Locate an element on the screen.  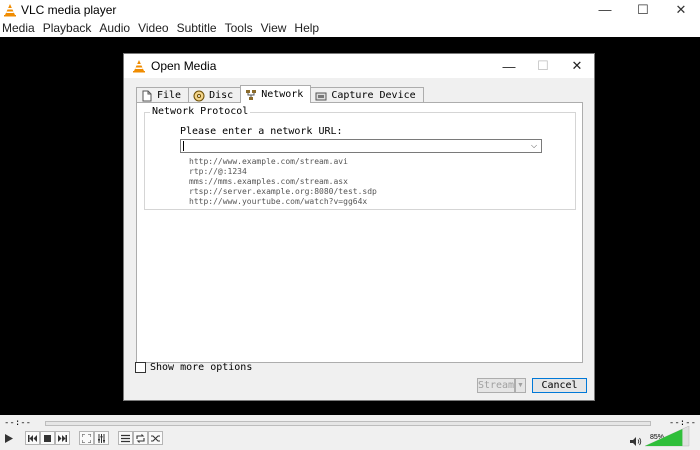
tab-disc: Disc is located at coordinates (215, 95).